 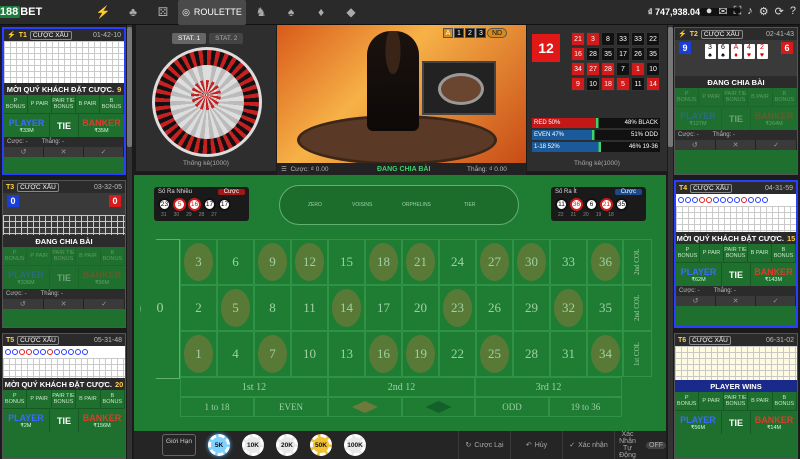 I want to click on player-bet: PLAYER ₹56M, so click(x=698, y=422).